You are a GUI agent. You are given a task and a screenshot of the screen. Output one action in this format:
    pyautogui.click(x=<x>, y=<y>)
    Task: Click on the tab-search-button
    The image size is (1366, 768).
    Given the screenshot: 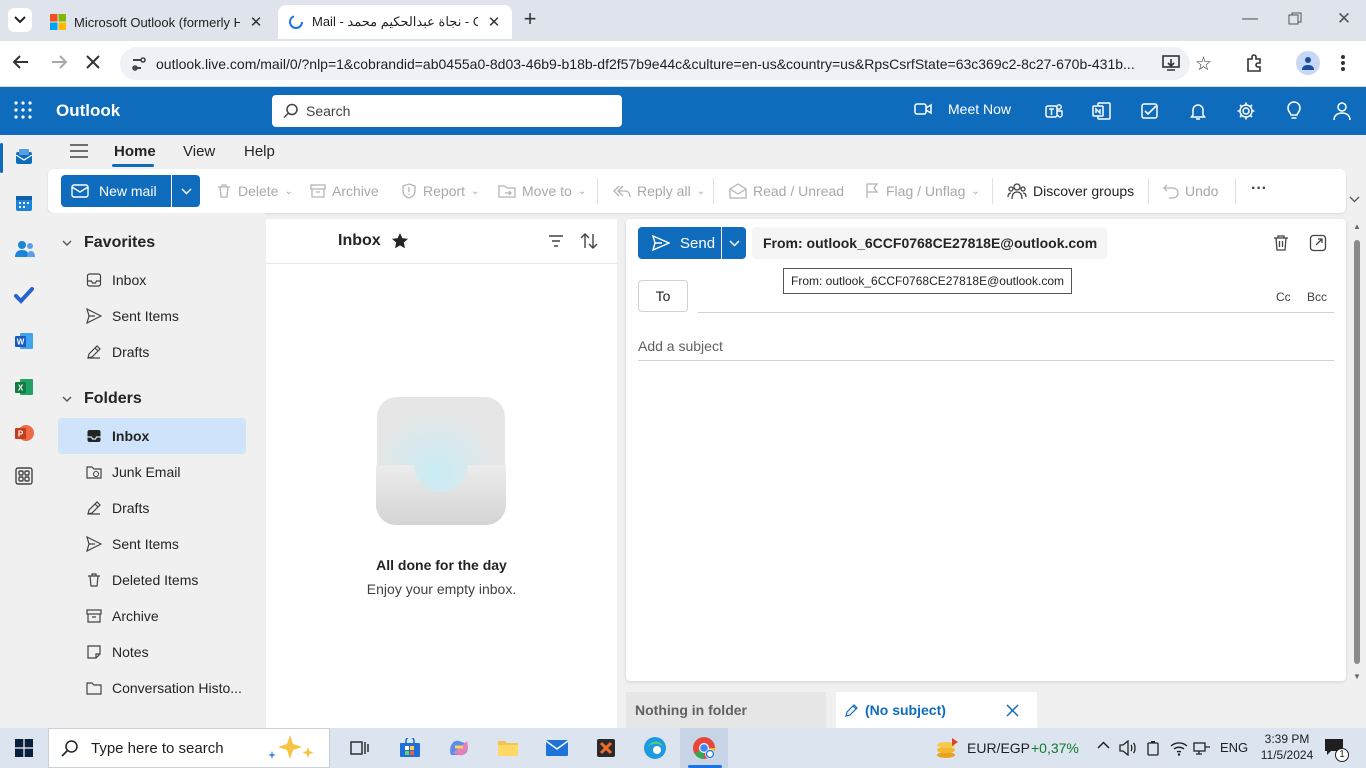 What is the action you would take?
    pyautogui.click(x=20, y=20)
    